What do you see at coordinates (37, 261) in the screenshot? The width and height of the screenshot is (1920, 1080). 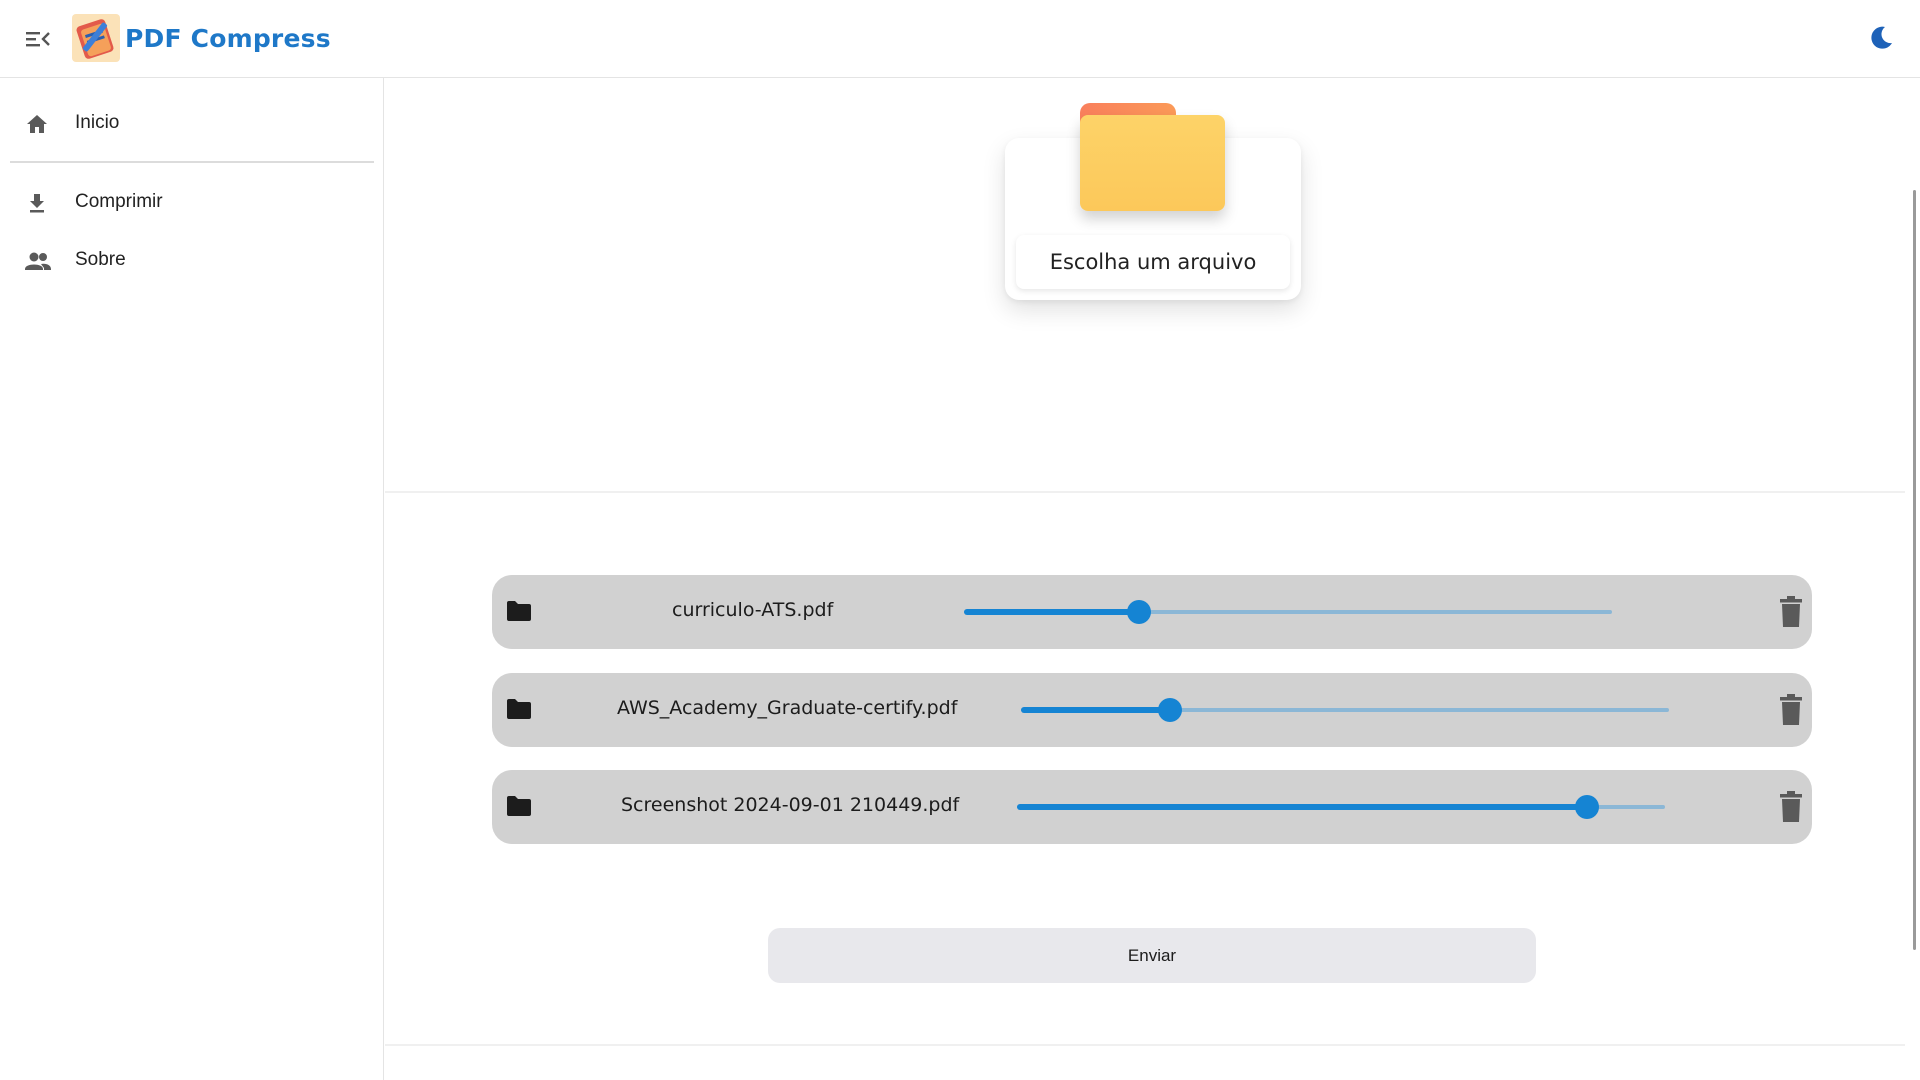 I see `people-icon` at bounding box center [37, 261].